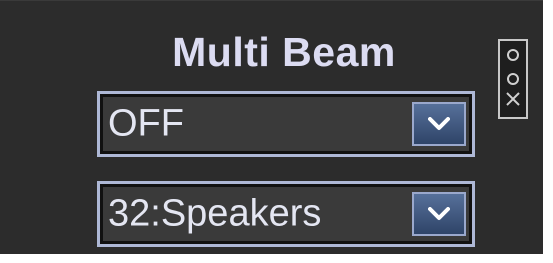 Image resolution: width=553 pixels, height=263 pixels. I want to click on multi-beam-dropdown-button, so click(439, 124).